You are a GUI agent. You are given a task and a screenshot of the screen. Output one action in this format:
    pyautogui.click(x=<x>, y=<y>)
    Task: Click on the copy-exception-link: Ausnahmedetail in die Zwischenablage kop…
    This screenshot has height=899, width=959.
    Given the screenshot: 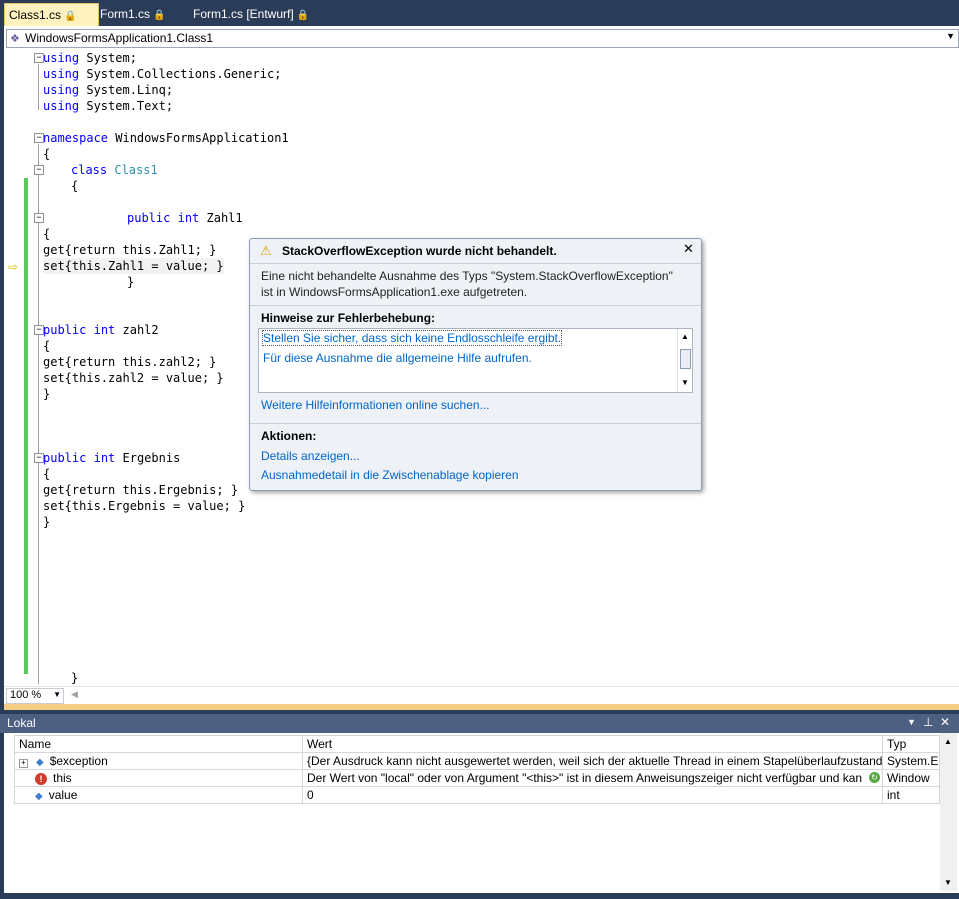 What is the action you would take?
    pyautogui.click(x=390, y=475)
    